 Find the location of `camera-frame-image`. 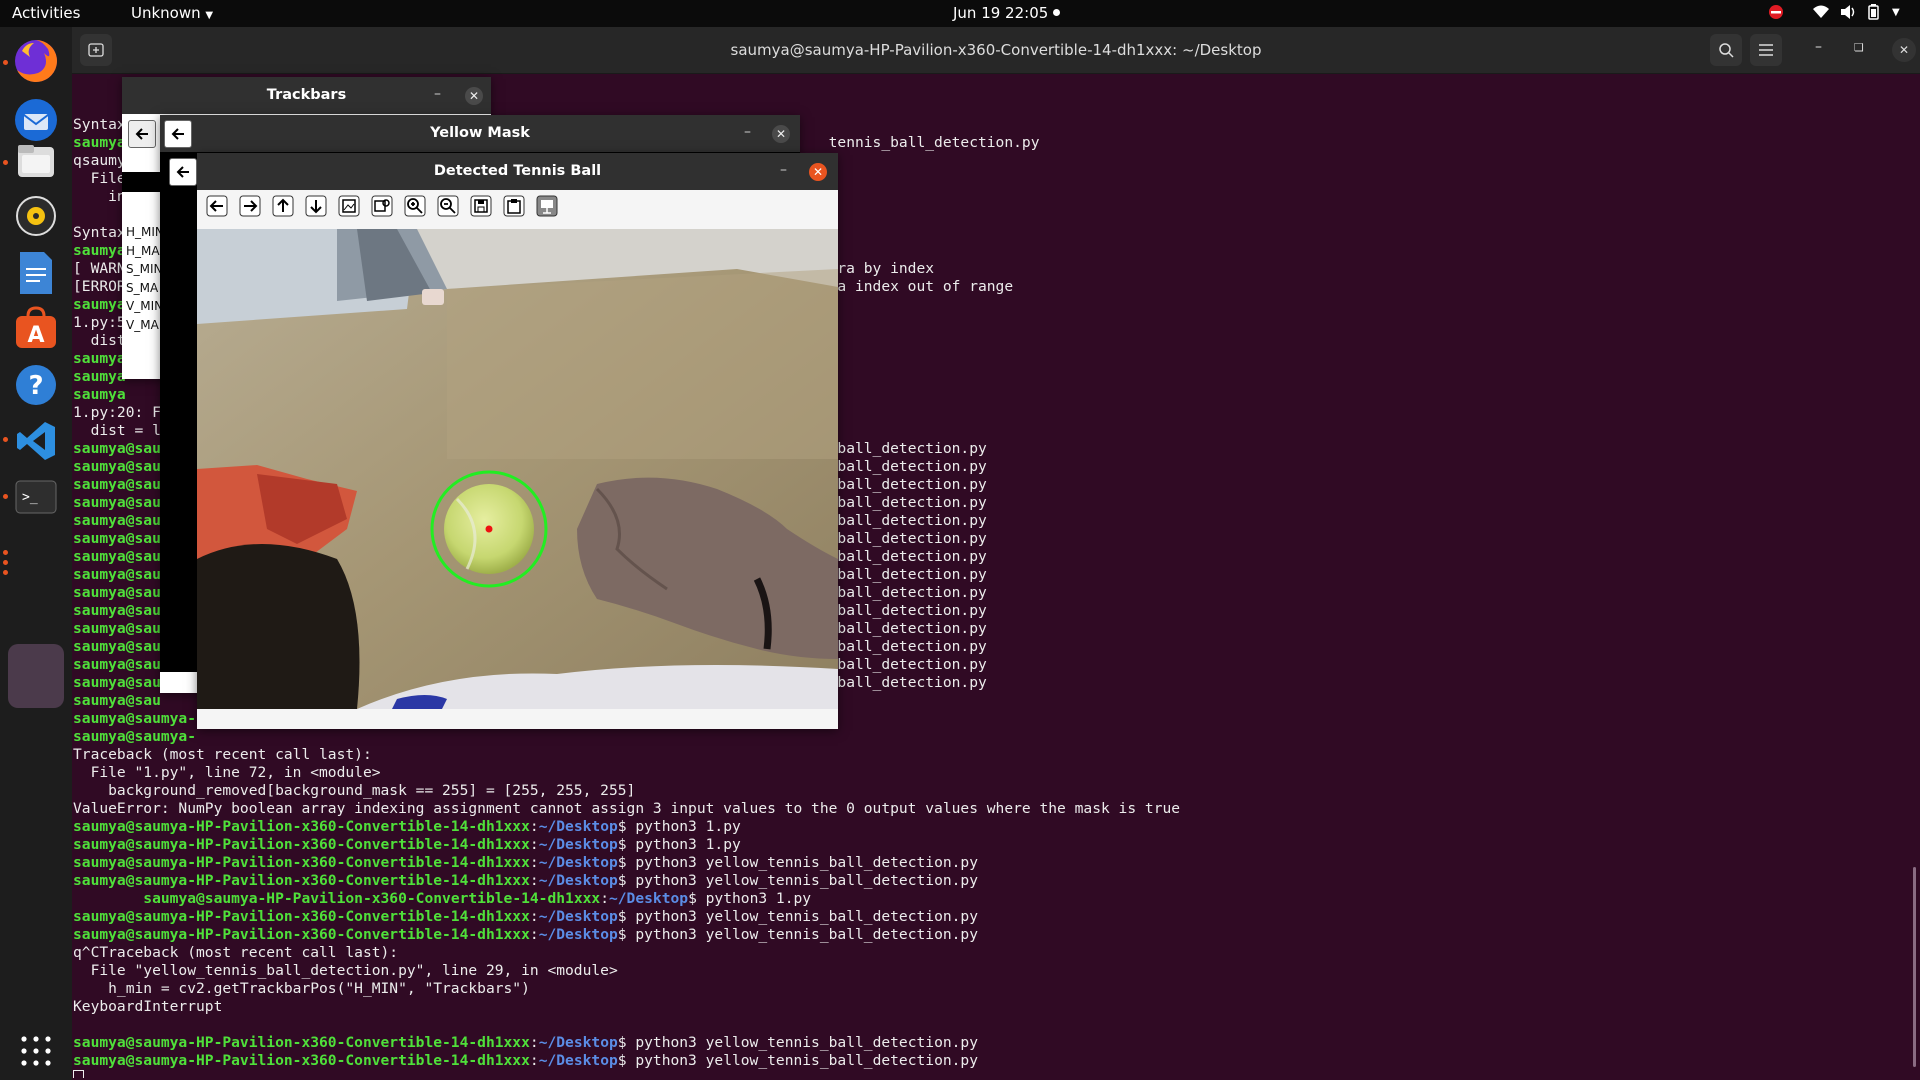

camera-frame-image is located at coordinates (517, 469).